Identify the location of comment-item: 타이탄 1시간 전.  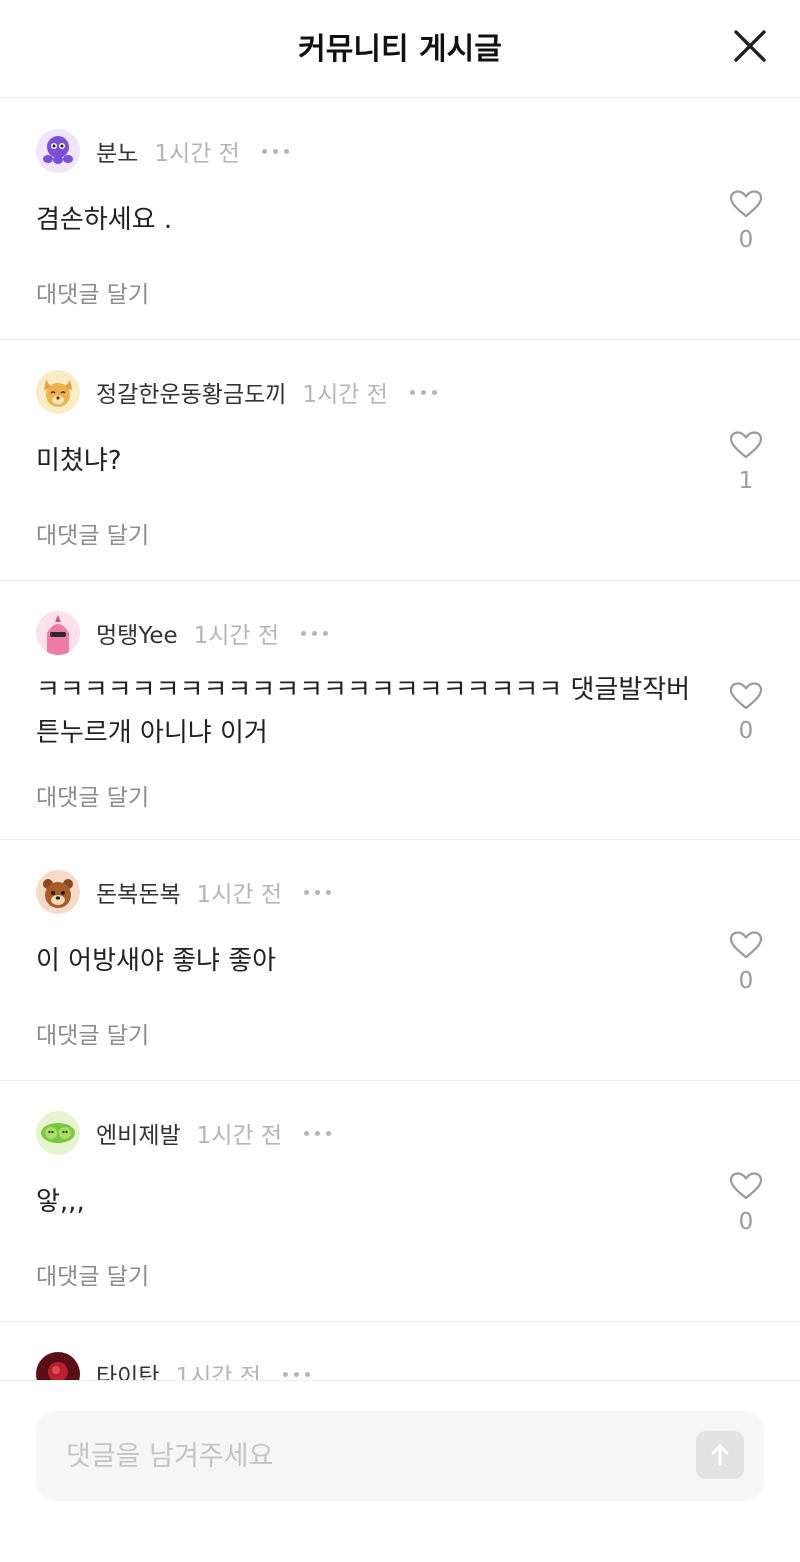
(400, 1351).